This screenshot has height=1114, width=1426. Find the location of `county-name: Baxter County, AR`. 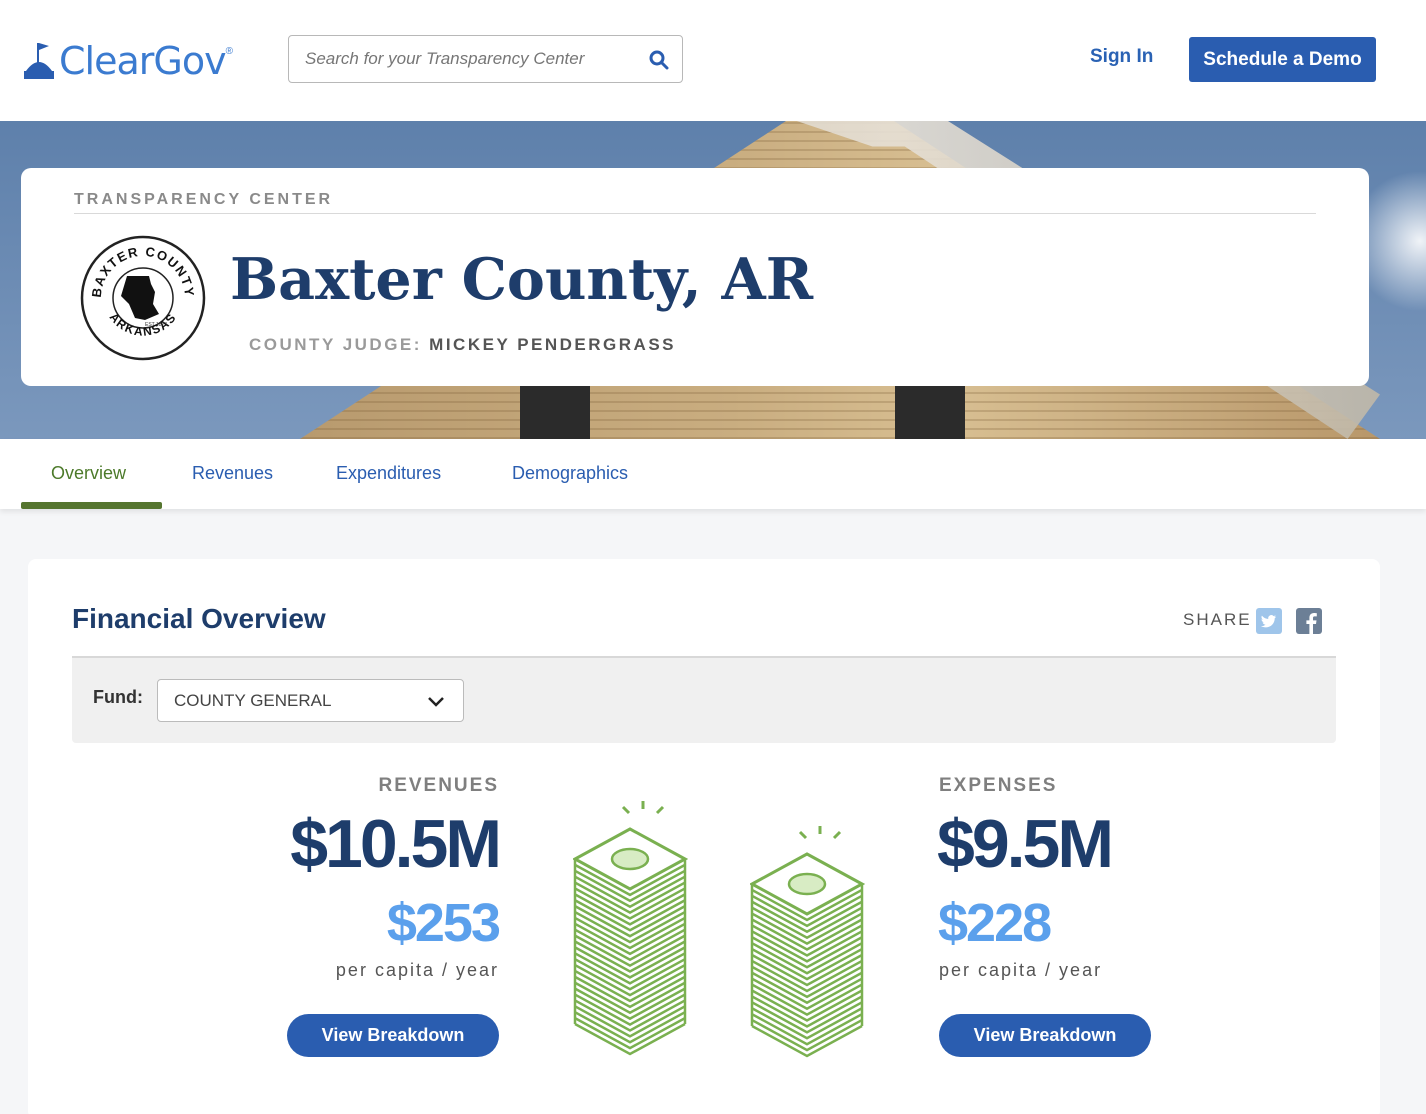

county-name: Baxter County, AR is located at coordinates (522, 279).